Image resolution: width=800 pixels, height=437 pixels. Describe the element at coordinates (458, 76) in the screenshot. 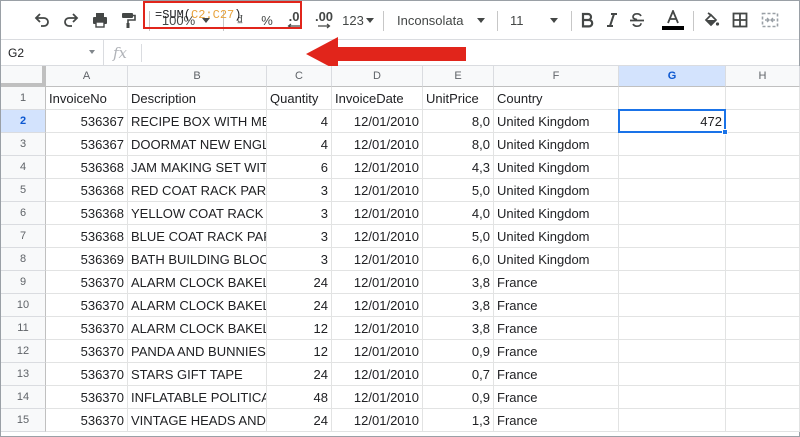

I see `column-header-e: E` at that location.